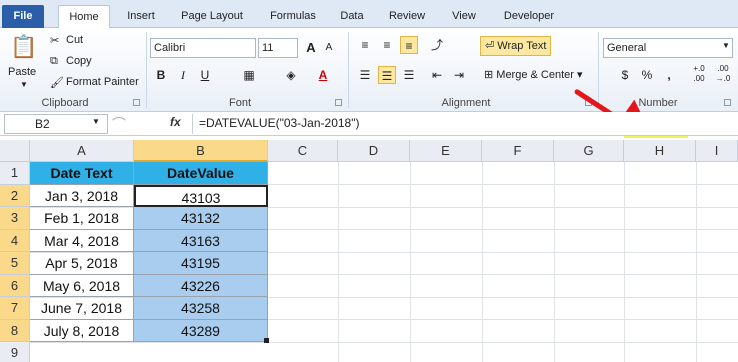 Image resolution: width=738 pixels, height=362 pixels. I want to click on tab-review: Review, so click(407, 16).